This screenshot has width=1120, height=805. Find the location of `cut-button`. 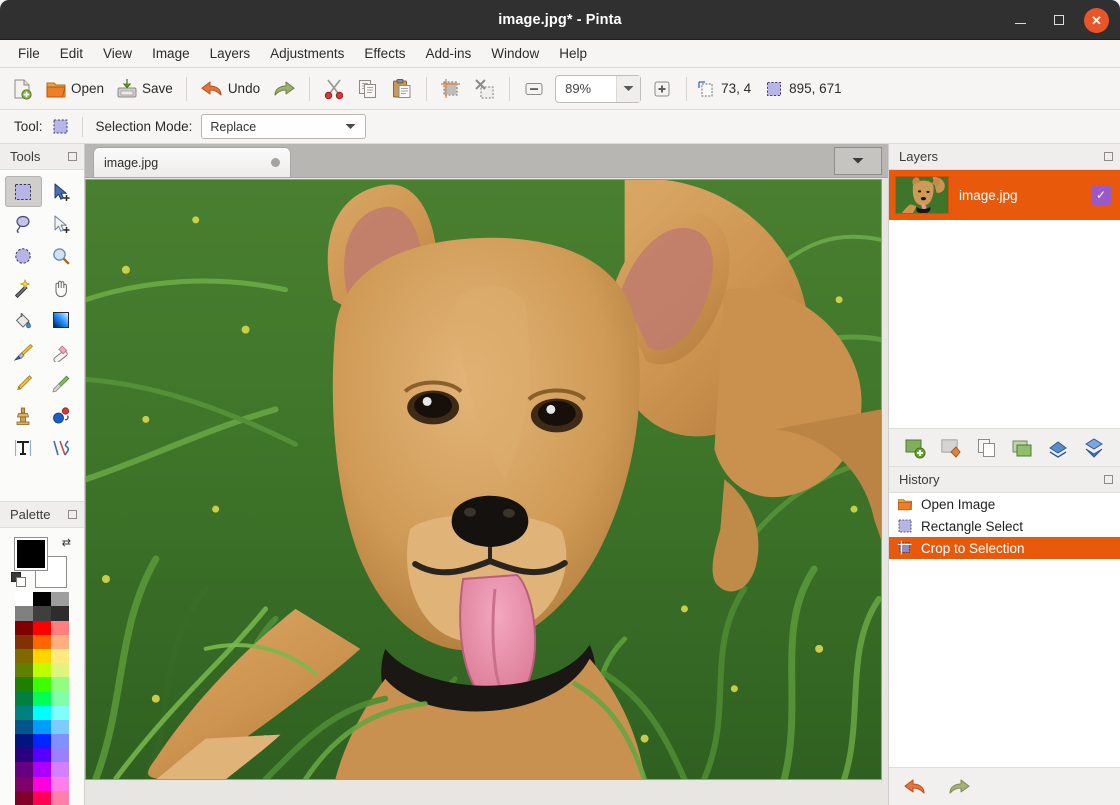

cut-button is located at coordinates (334, 89).